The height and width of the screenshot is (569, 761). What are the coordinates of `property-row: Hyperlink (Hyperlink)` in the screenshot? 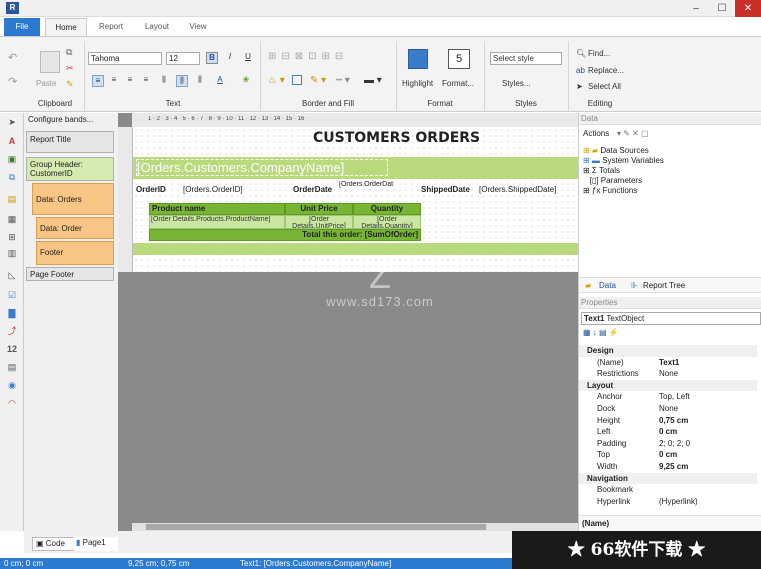 It's located at (668, 502).